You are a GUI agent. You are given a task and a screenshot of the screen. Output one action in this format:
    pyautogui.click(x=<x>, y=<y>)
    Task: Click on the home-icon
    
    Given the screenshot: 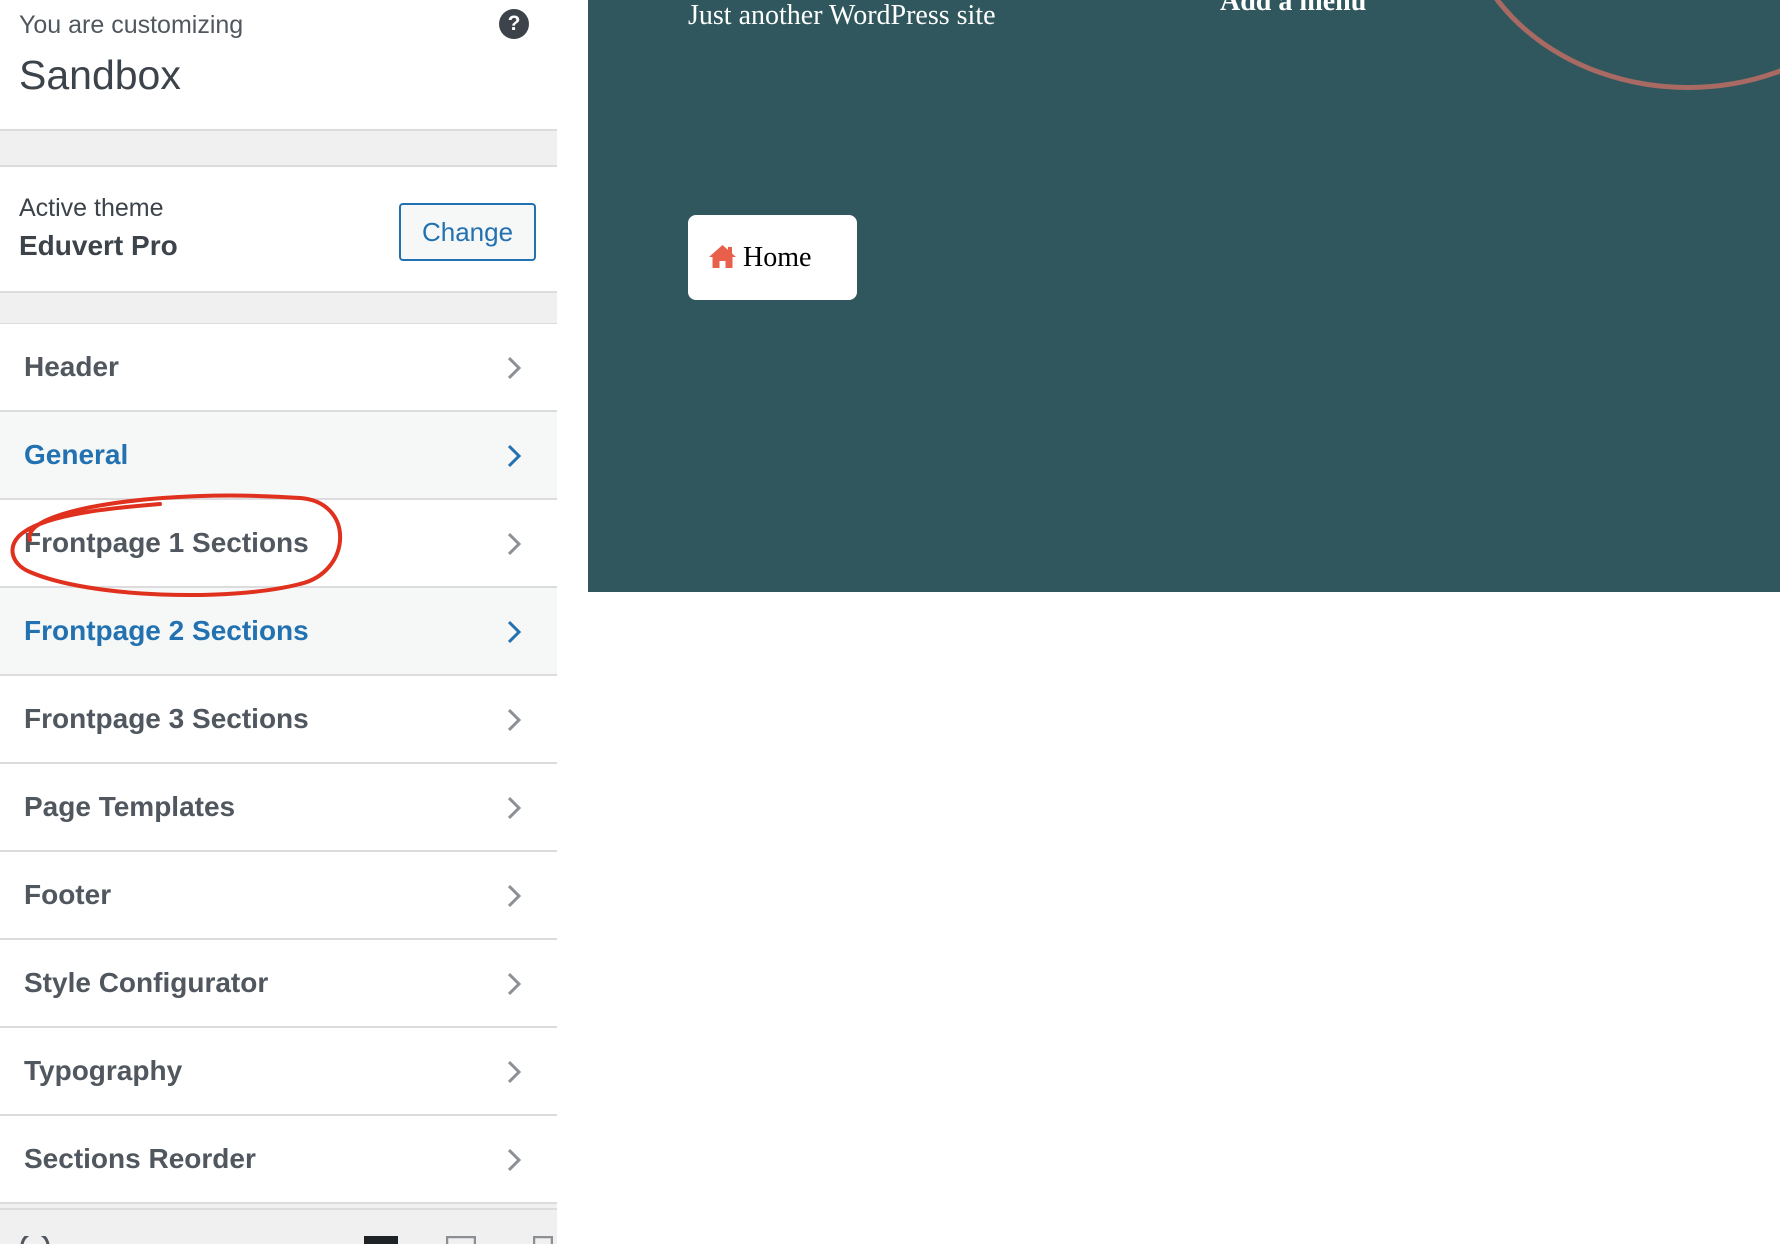 What is the action you would take?
    pyautogui.click(x=722, y=256)
    